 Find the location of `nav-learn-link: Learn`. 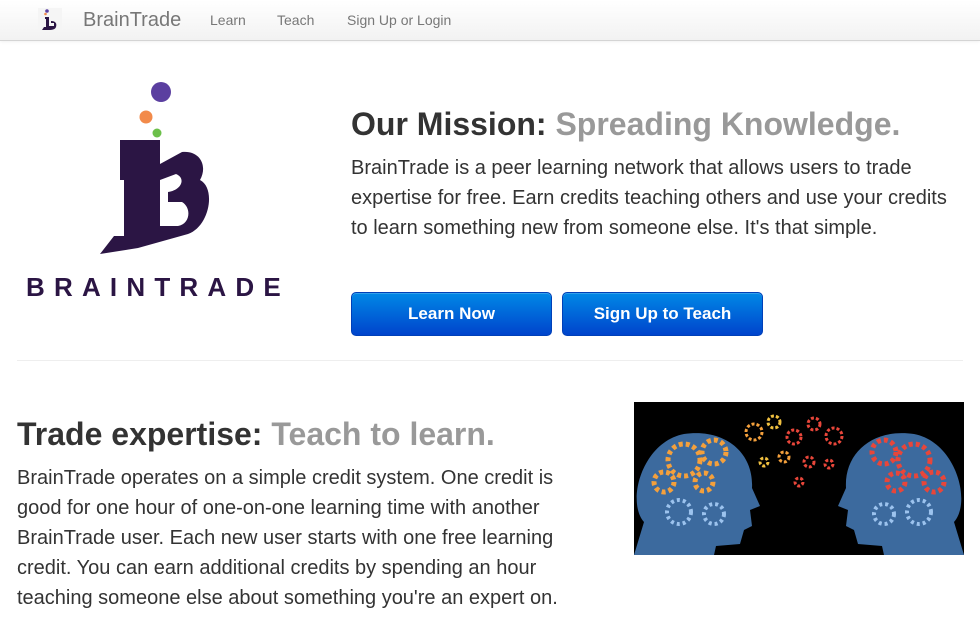

nav-learn-link: Learn is located at coordinates (228, 20).